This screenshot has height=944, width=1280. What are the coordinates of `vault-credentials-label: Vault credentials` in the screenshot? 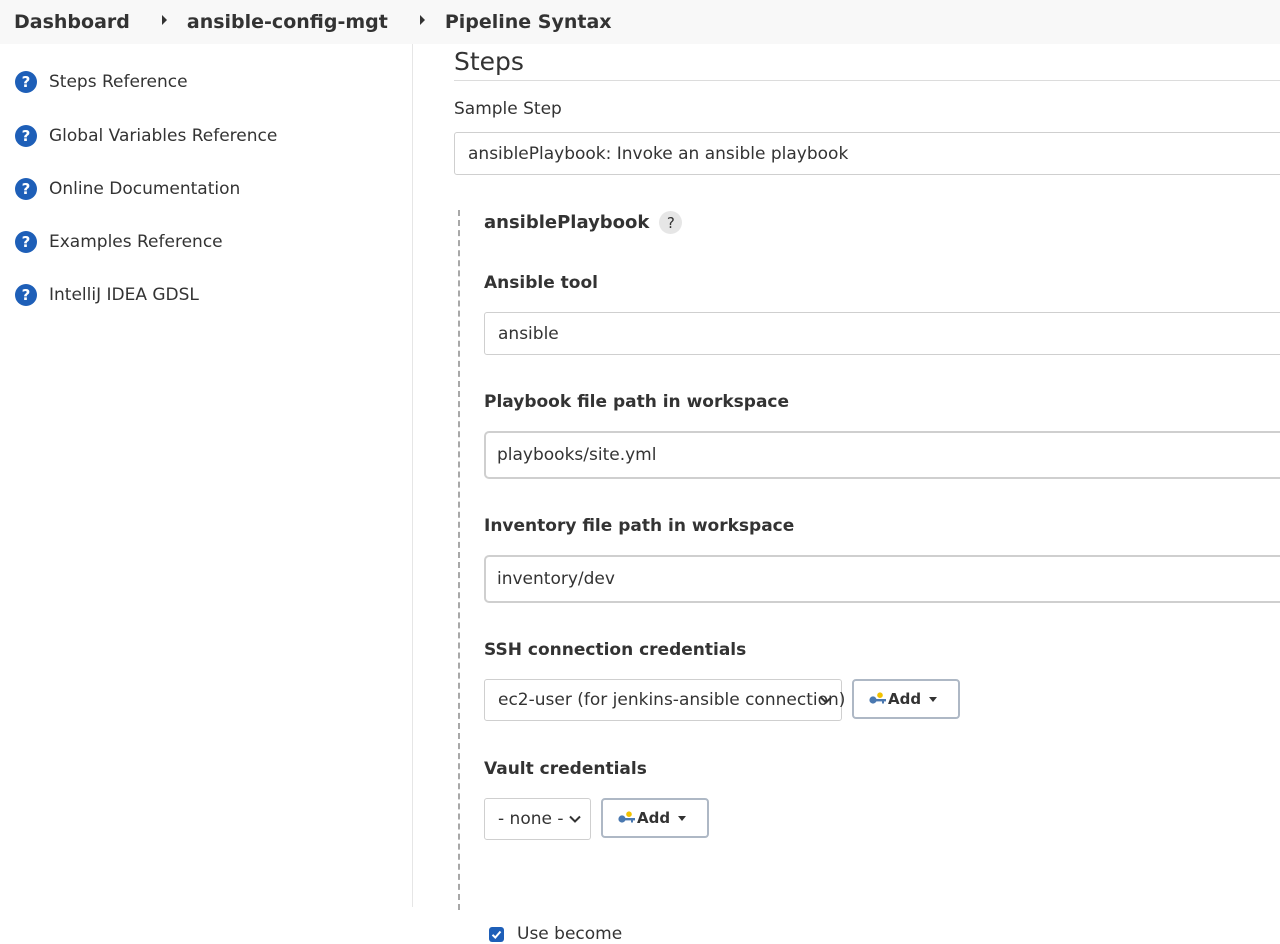 It's located at (565, 769).